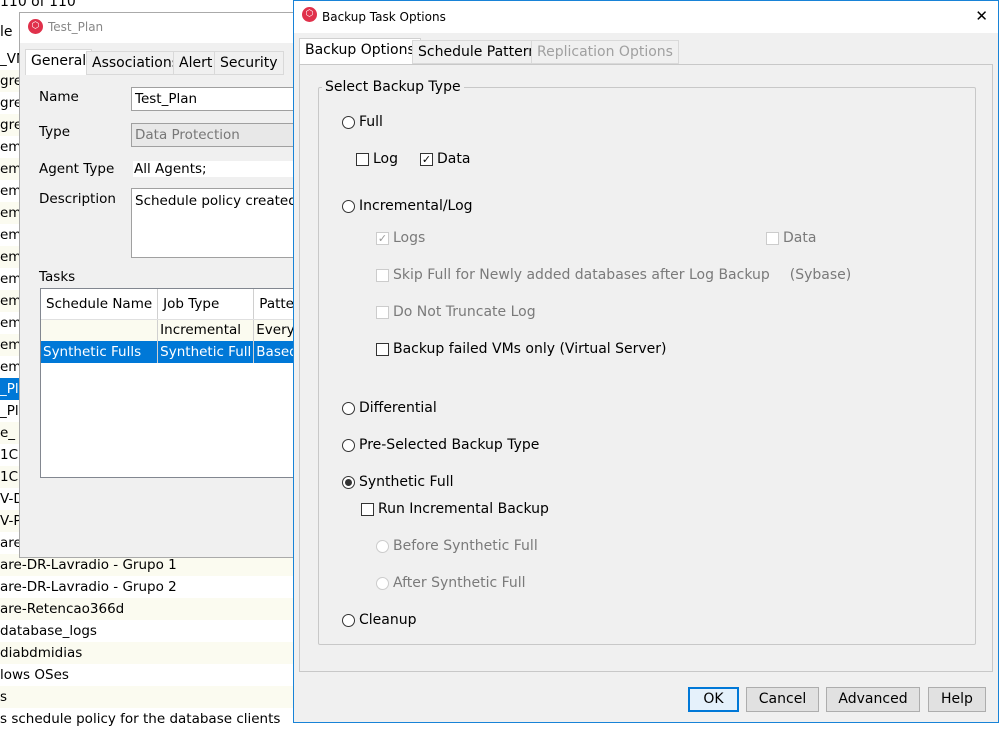 This screenshot has width=999, height=730. I want to click on option-full: Full, so click(362, 122).